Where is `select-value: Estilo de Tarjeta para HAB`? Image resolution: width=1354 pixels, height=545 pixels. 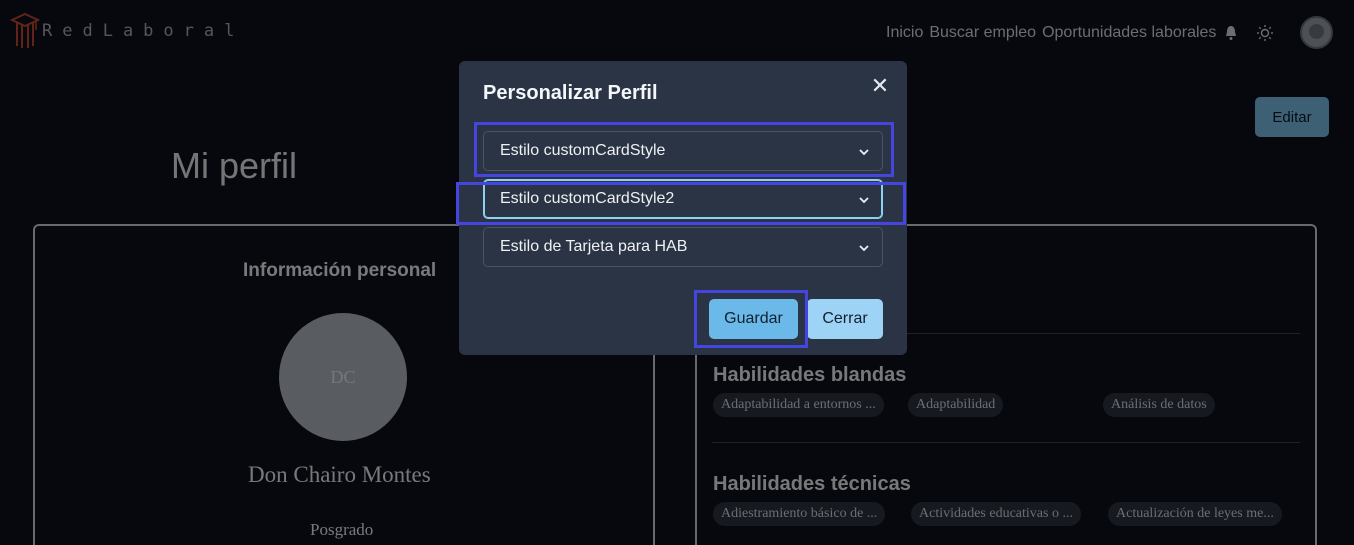
select-value: Estilo de Tarjeta para HAB is located at coordinates (594, 246).